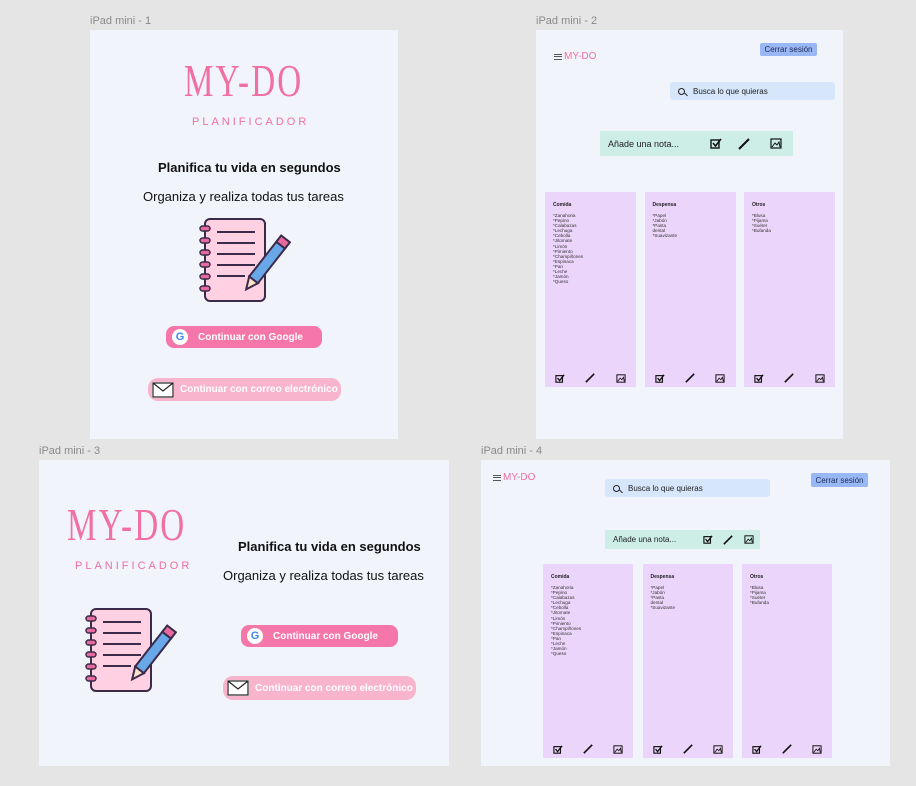 This screenshot has width=916, height=786. What do you see at coordinates (567, 21) in the screenshot?
I see `frame-label-2: iPad mini - 2` at bounding box center [567, 21].